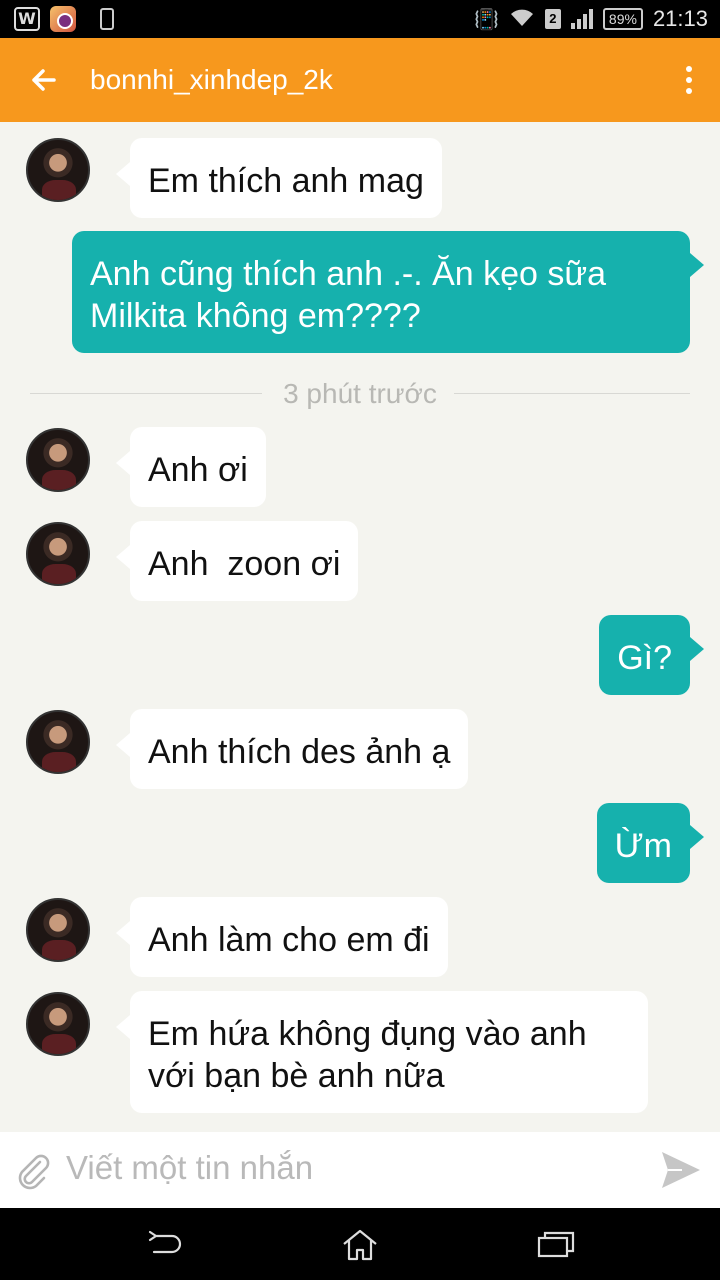  Describe the element at coordinates (27, 19) in the screenshot. I see `app-notification-icon: W` at that location.